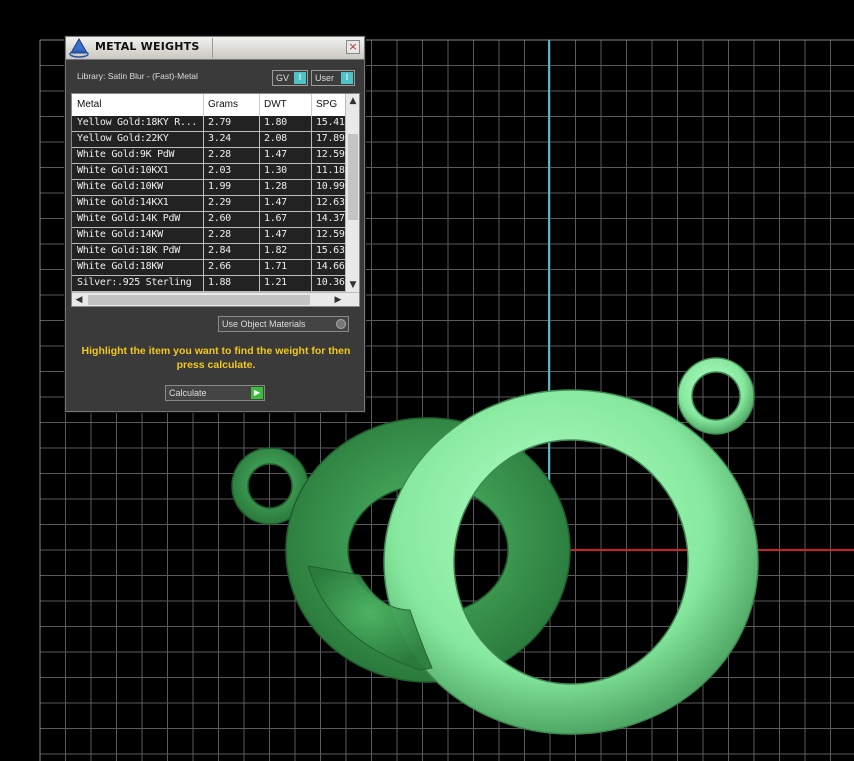 This screenshot has height=761, width=854. I want to click on table-row: White Gold:18K PdW 2.84 1.82 15.63, so click(208, 252).